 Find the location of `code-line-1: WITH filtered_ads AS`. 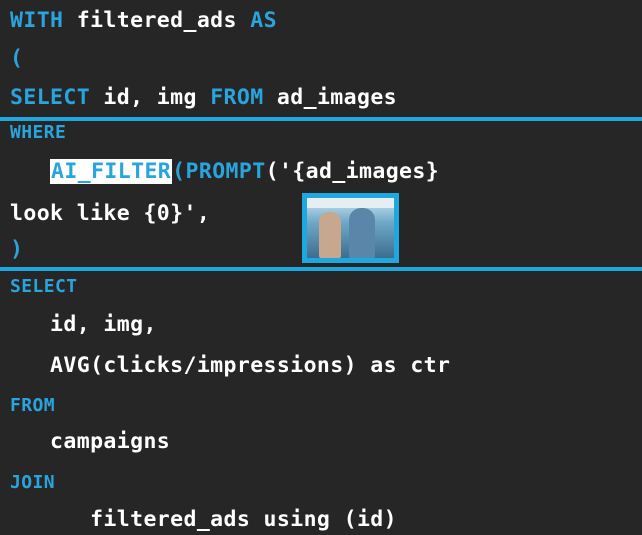

code-line-1: WITH filtered_ads AS is located at coordinates (143, 21).